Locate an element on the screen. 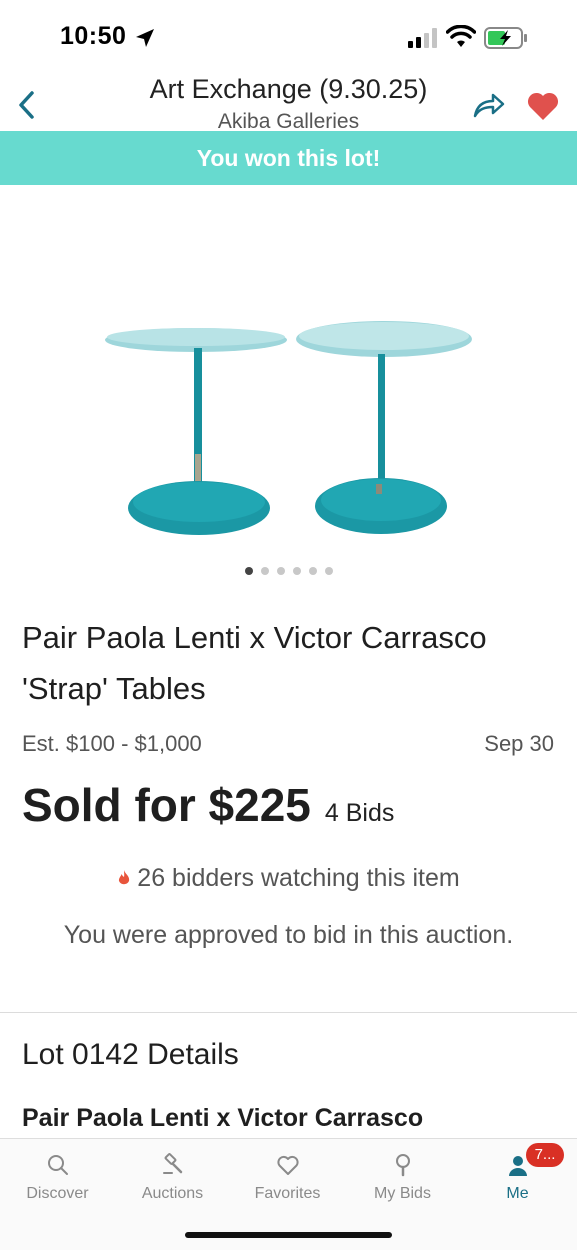 This screenshot has width=577, height=1250. share-icon is located at coordinates (489, 105).